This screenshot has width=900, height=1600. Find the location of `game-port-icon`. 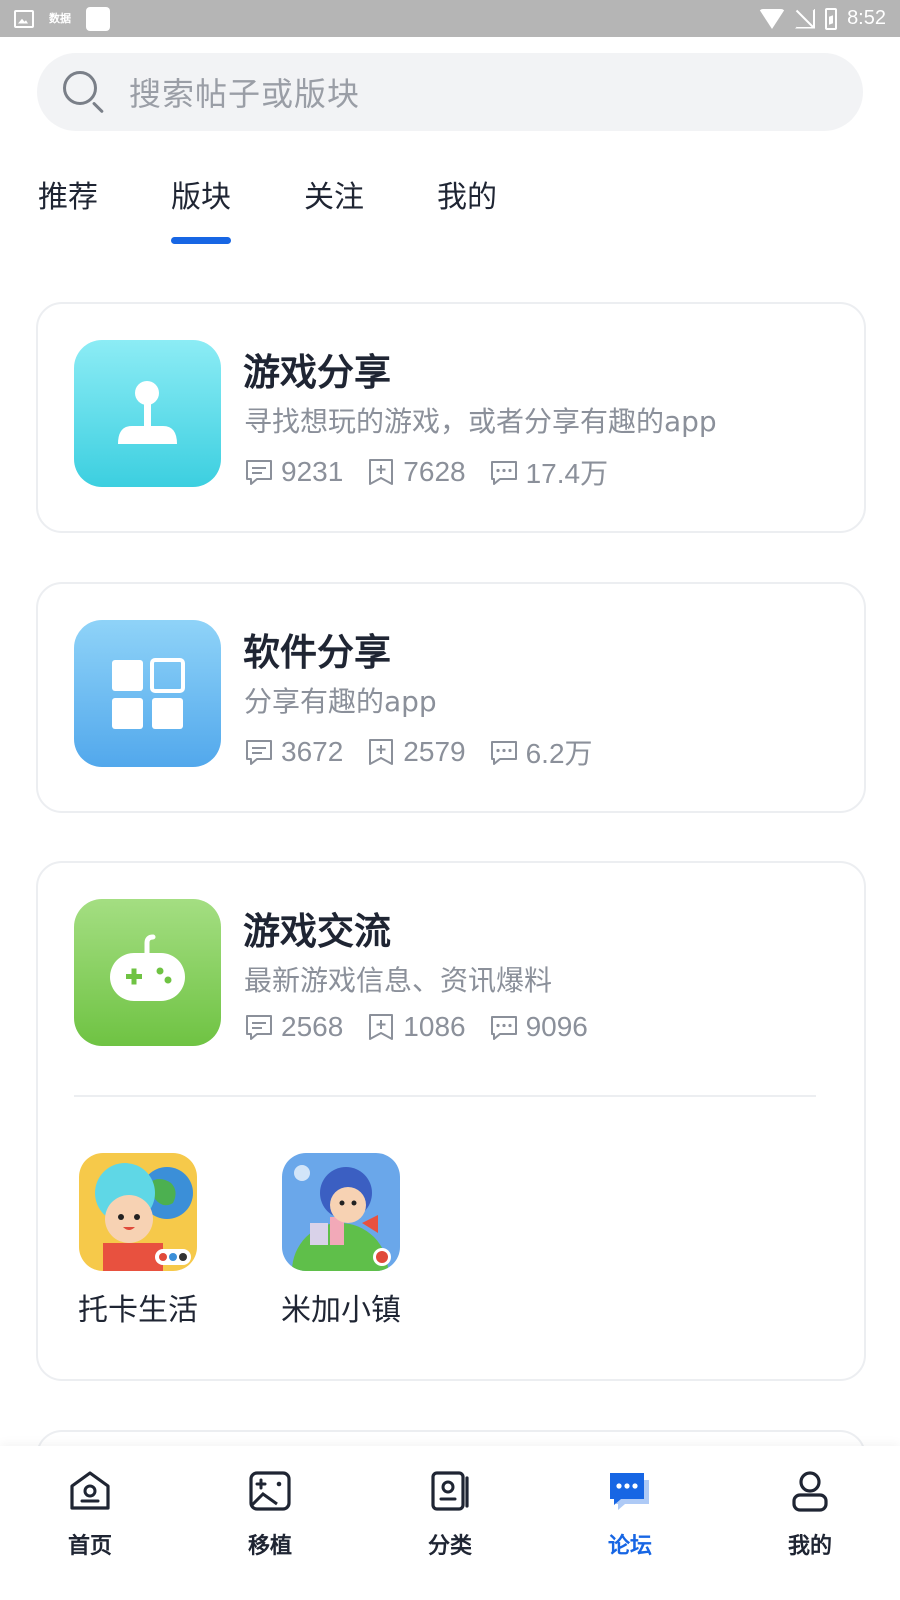

game-port-icon is located at coordinates (270, 1491).